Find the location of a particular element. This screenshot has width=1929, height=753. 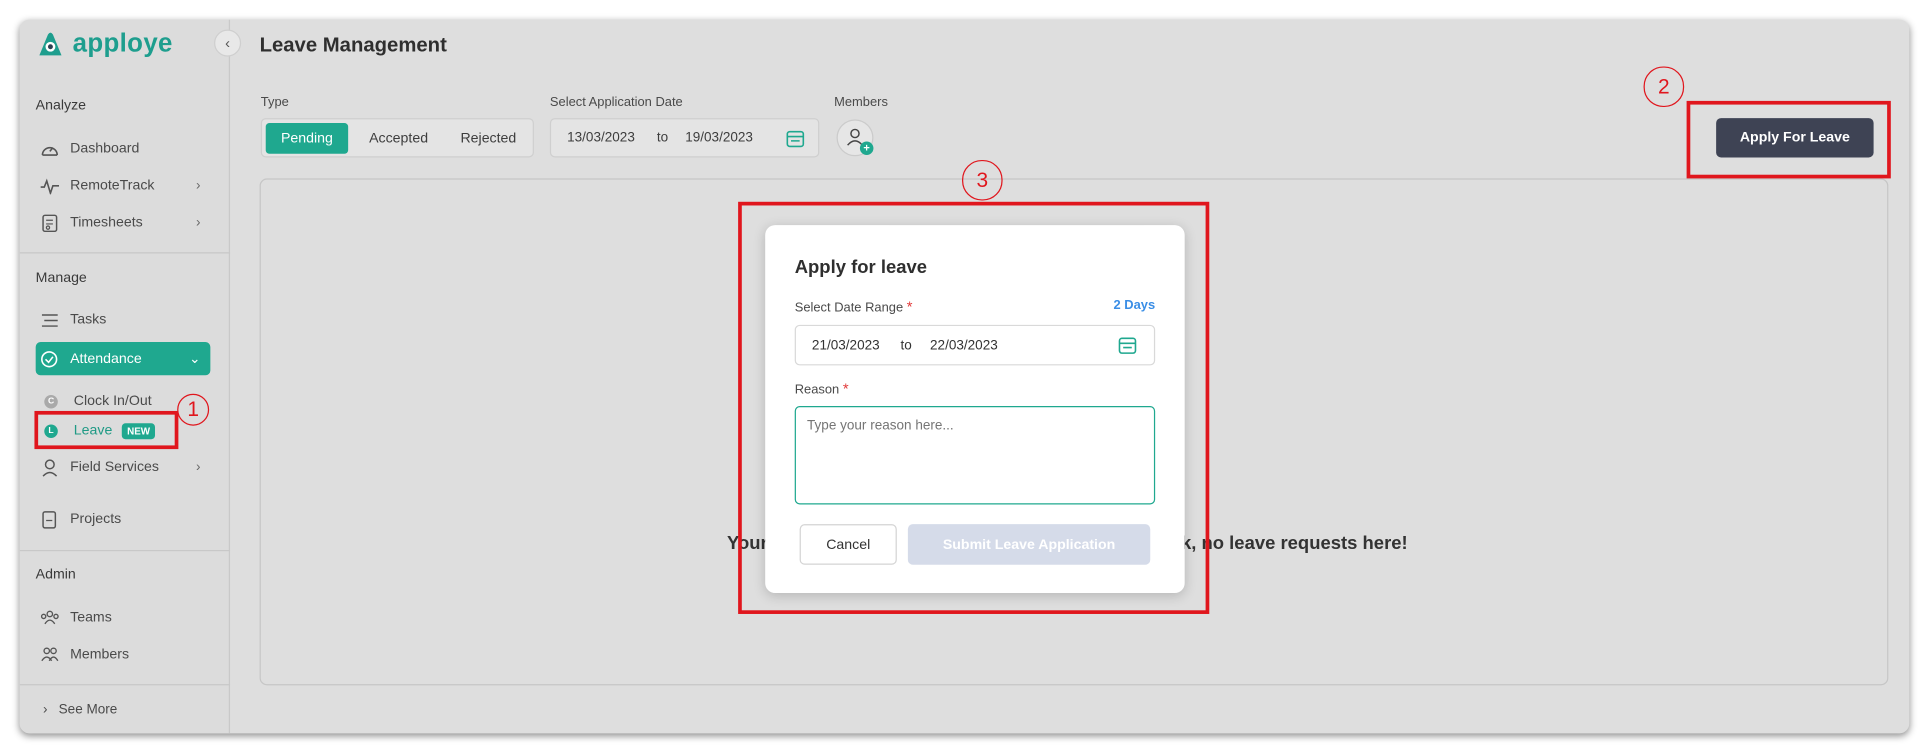

date-range-label-text: Select Date Range is located at coordinates (849, 307).